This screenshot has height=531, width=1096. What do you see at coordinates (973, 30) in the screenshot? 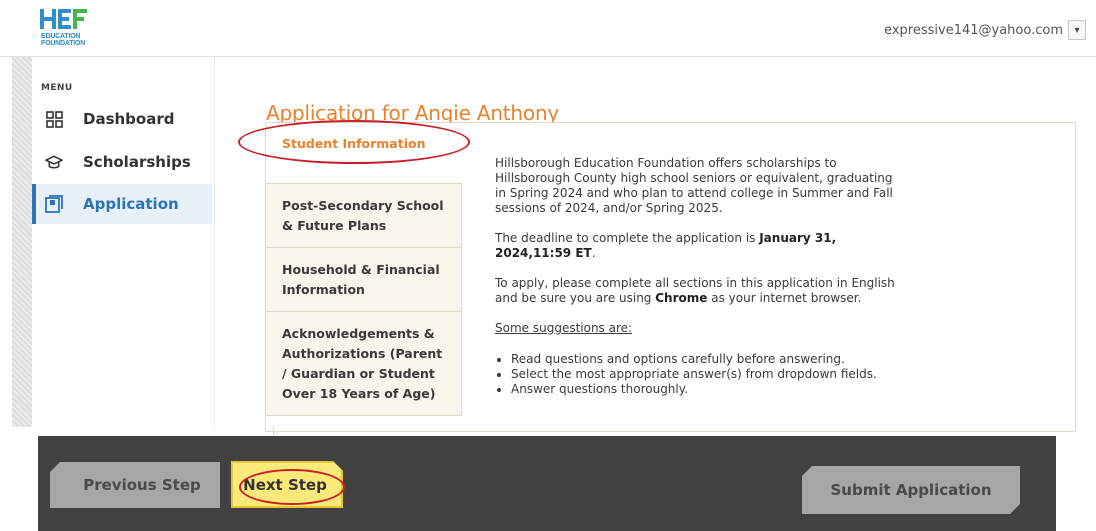
I see `account-email: expressive141@yahoo.com` at bounding box center [973, 30].